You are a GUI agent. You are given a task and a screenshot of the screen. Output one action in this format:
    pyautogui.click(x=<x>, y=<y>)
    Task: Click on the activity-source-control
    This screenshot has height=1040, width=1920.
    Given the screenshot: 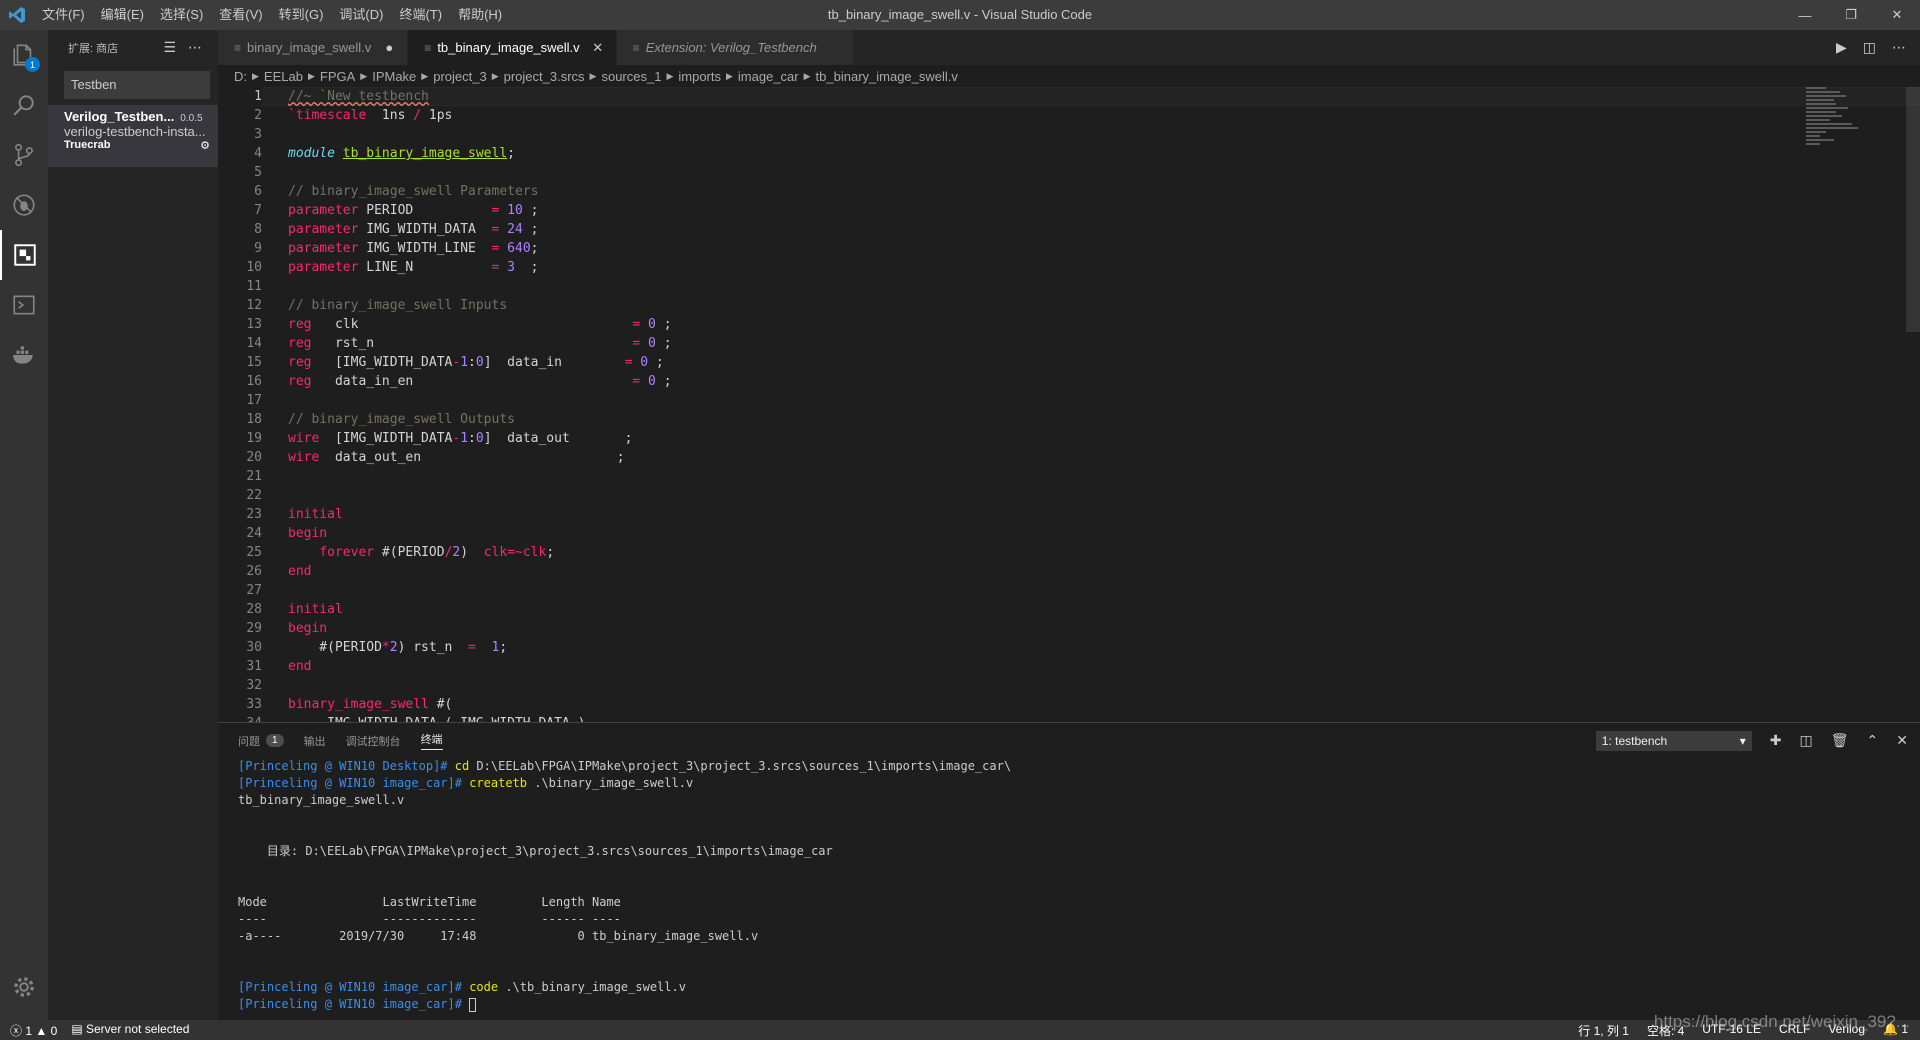 What is the action you would take?
    pyautogui.click(x=24, y=155)
    